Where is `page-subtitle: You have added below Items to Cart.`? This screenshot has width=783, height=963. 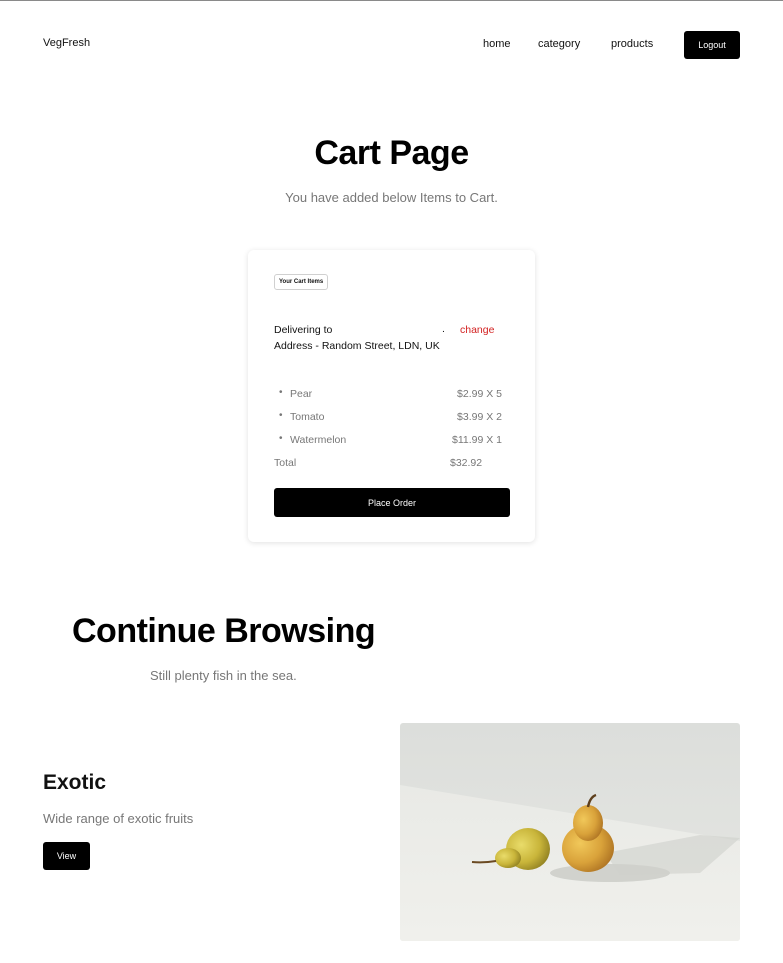
page-subtitle: You have added below Items to Cart. is located at coordinates (391, 197).